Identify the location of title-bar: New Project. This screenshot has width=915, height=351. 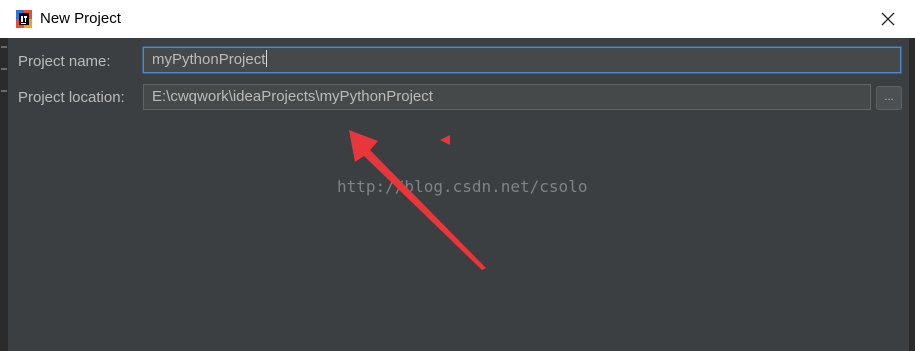
(457, 19).